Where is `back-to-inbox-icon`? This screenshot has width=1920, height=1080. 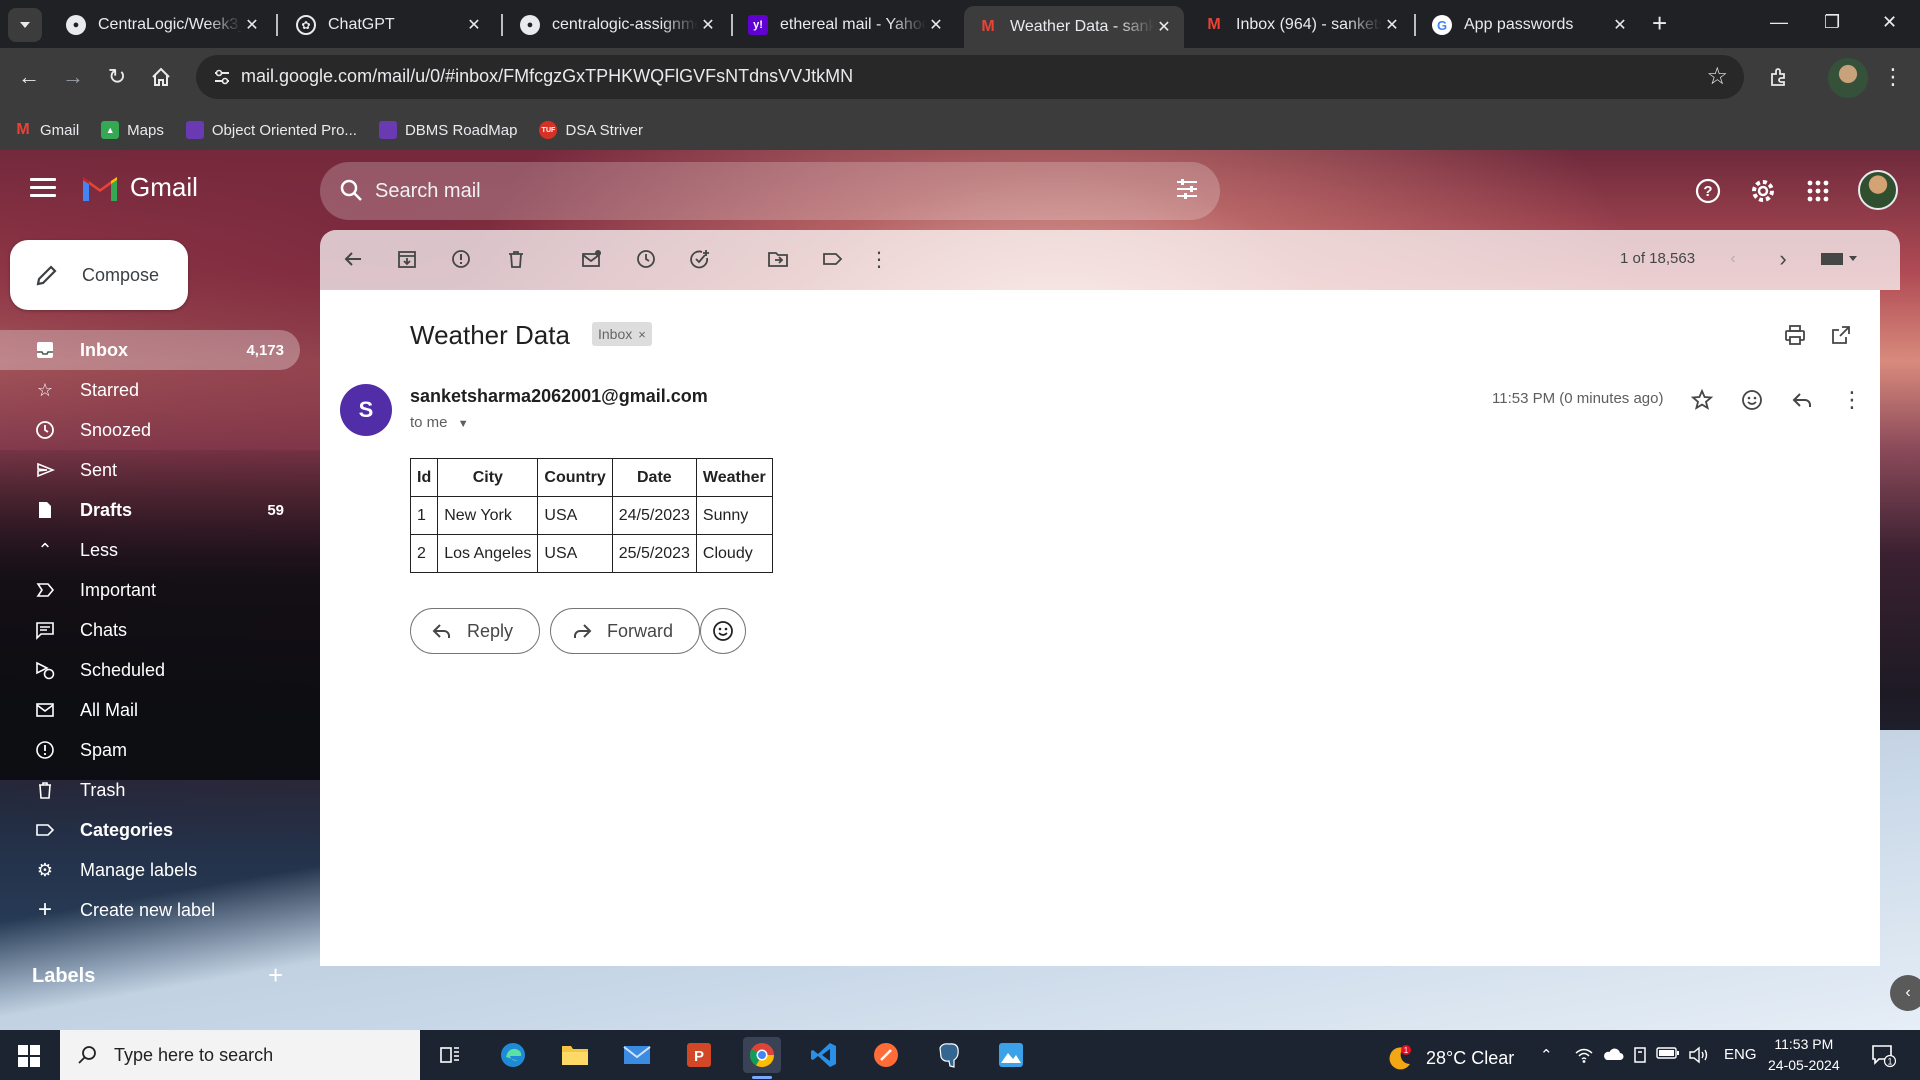 back-to-inbox-icon is located at coordinates (353, 259).